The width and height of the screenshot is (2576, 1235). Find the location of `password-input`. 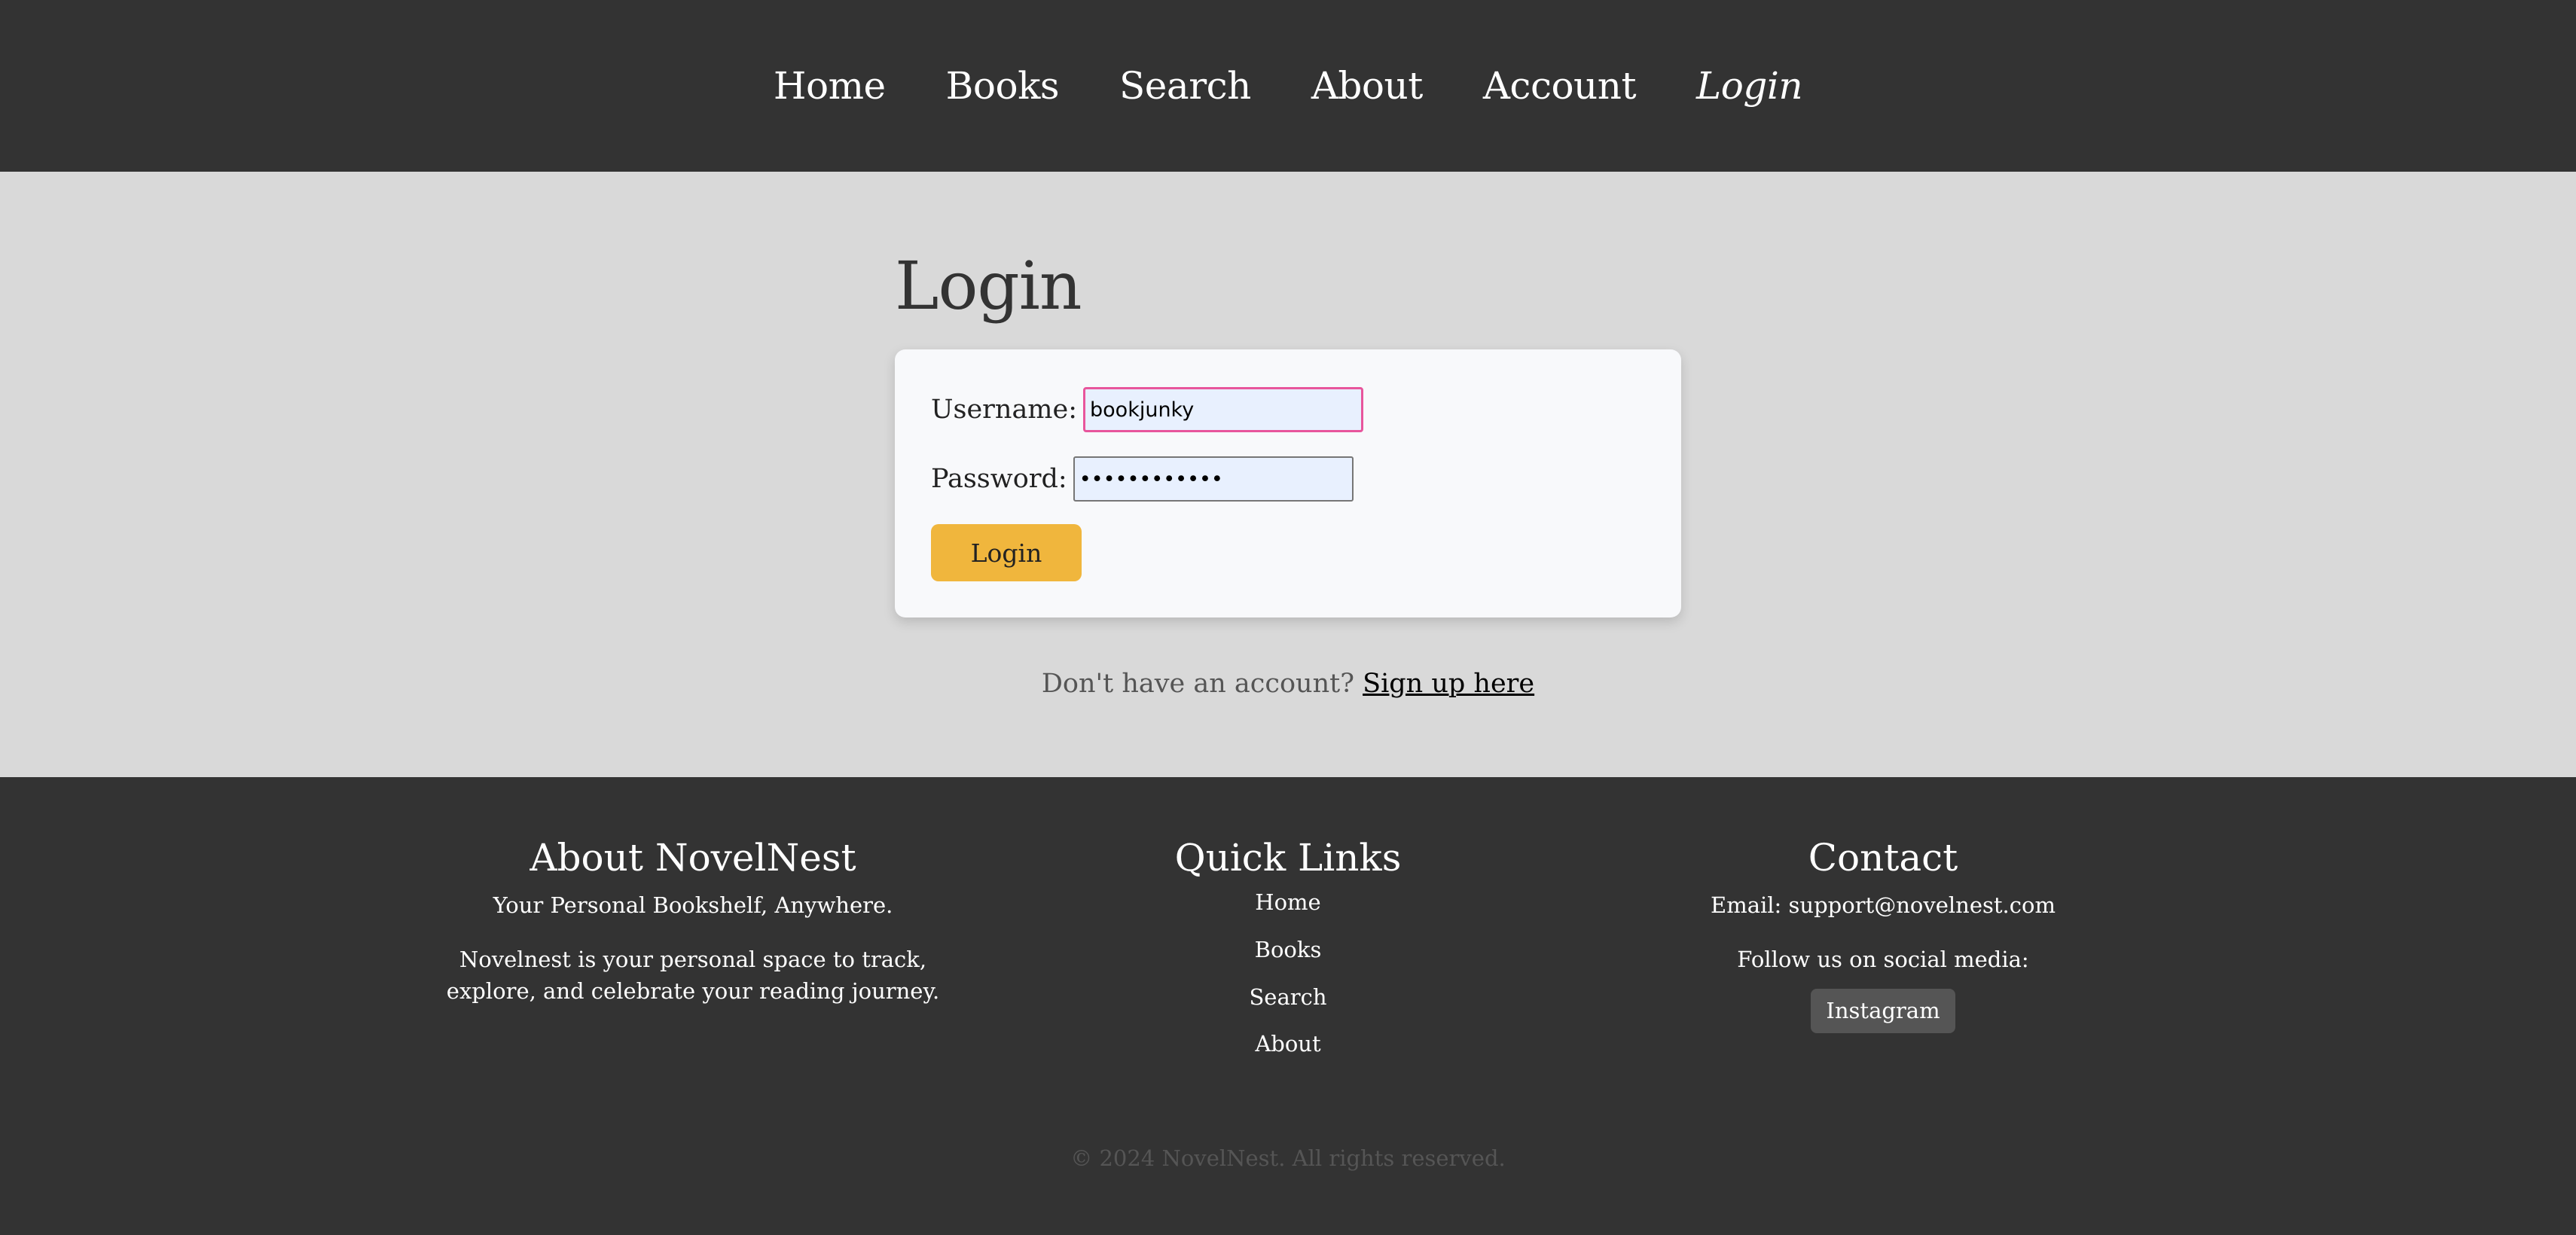

password-input is located at coordinates (1214, 479).